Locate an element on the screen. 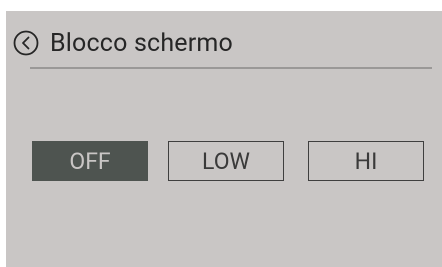 Image resolution: width=442 pixels, height=267 pixels. option-hi-button: HI is located at coordinates (366, 161).